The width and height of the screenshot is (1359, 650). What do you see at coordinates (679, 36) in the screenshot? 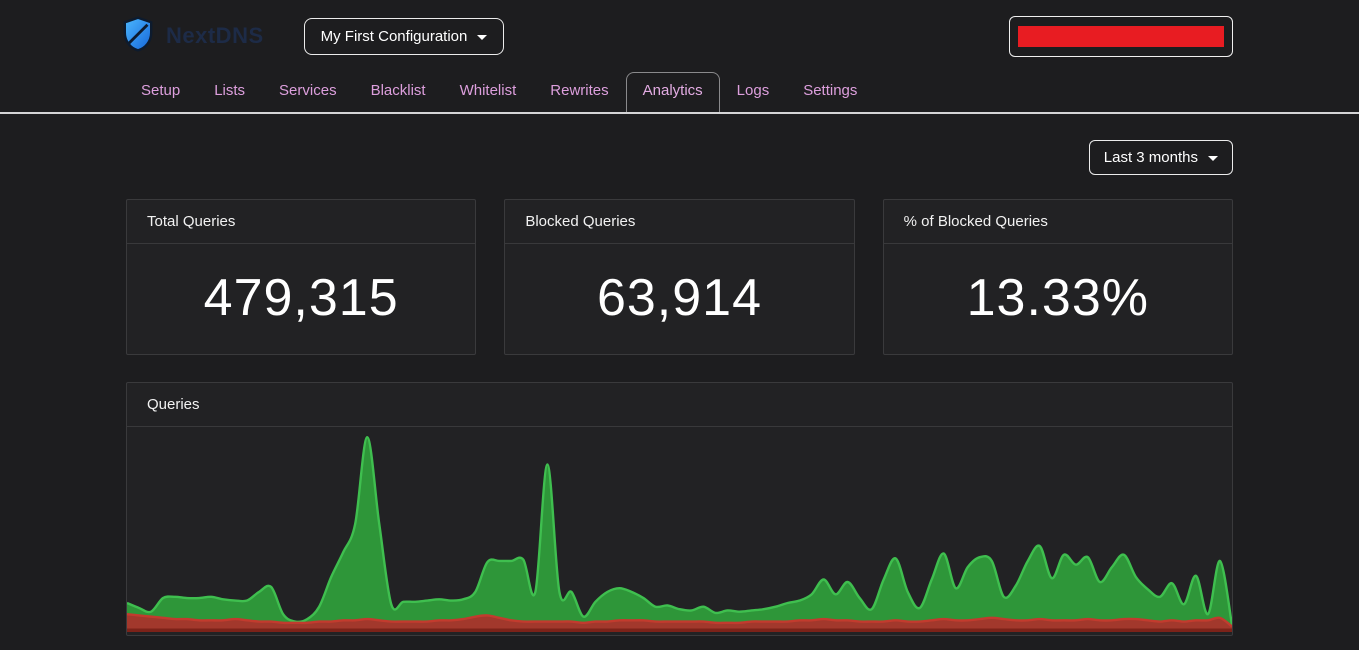
I see `header-top-row: NextDNS My First Configuration` at bounding box center [679, 36].